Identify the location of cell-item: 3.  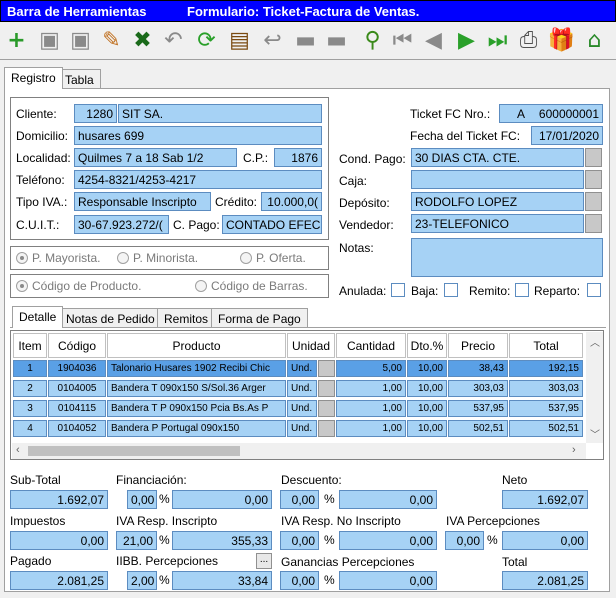
(30, 408).